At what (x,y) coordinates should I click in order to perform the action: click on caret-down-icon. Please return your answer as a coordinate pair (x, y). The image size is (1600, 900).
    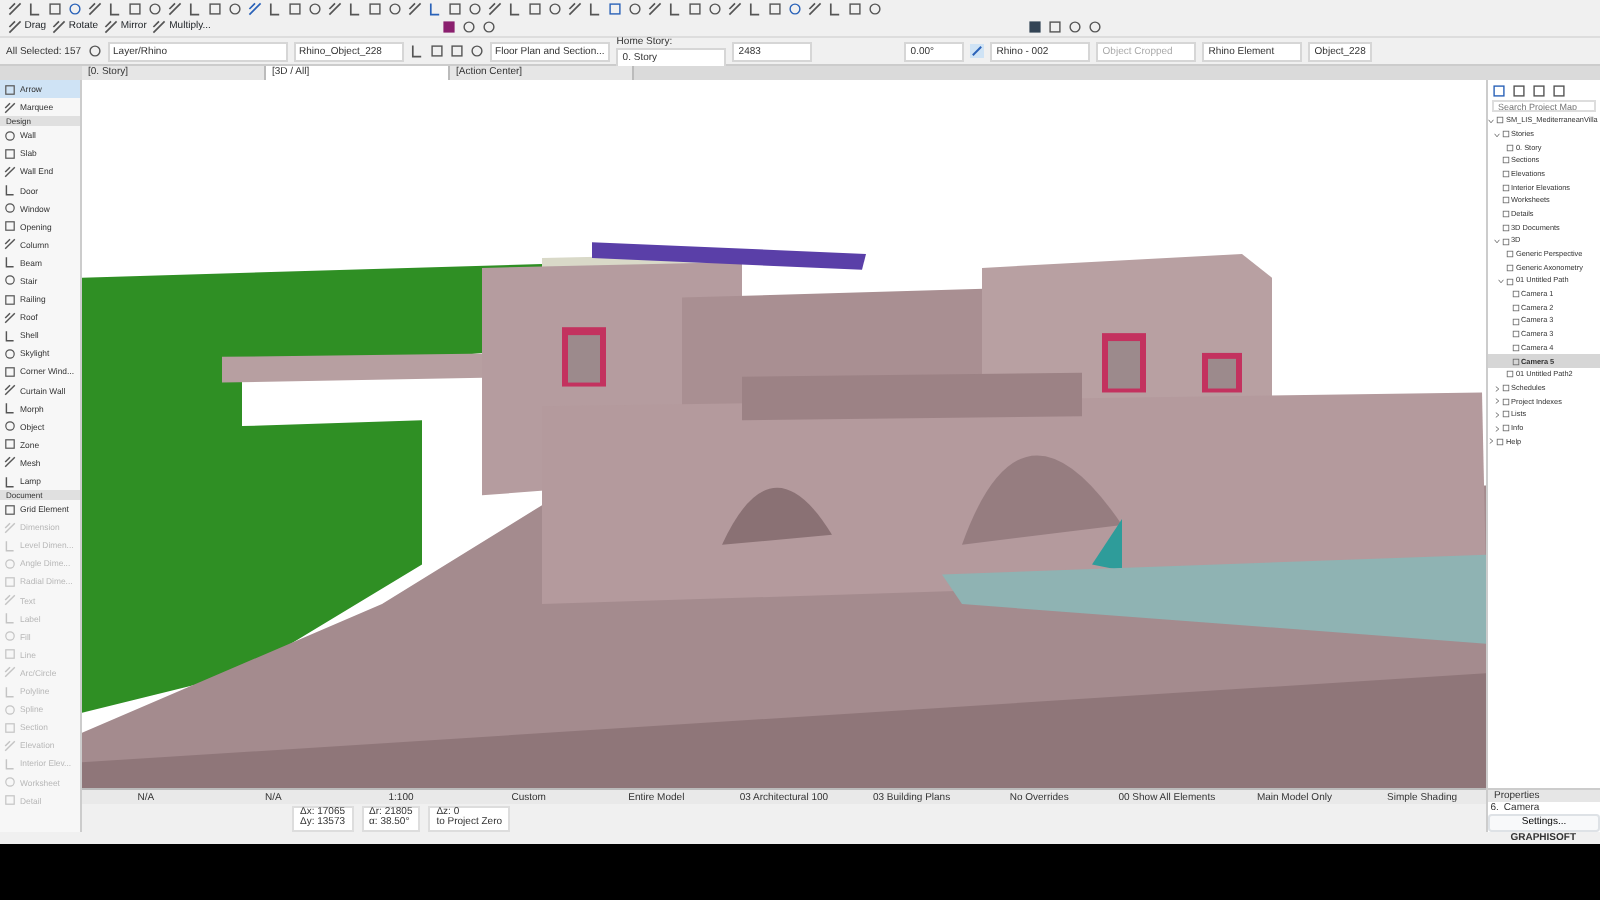
    Looking at the image, I should click on (1501, 281).